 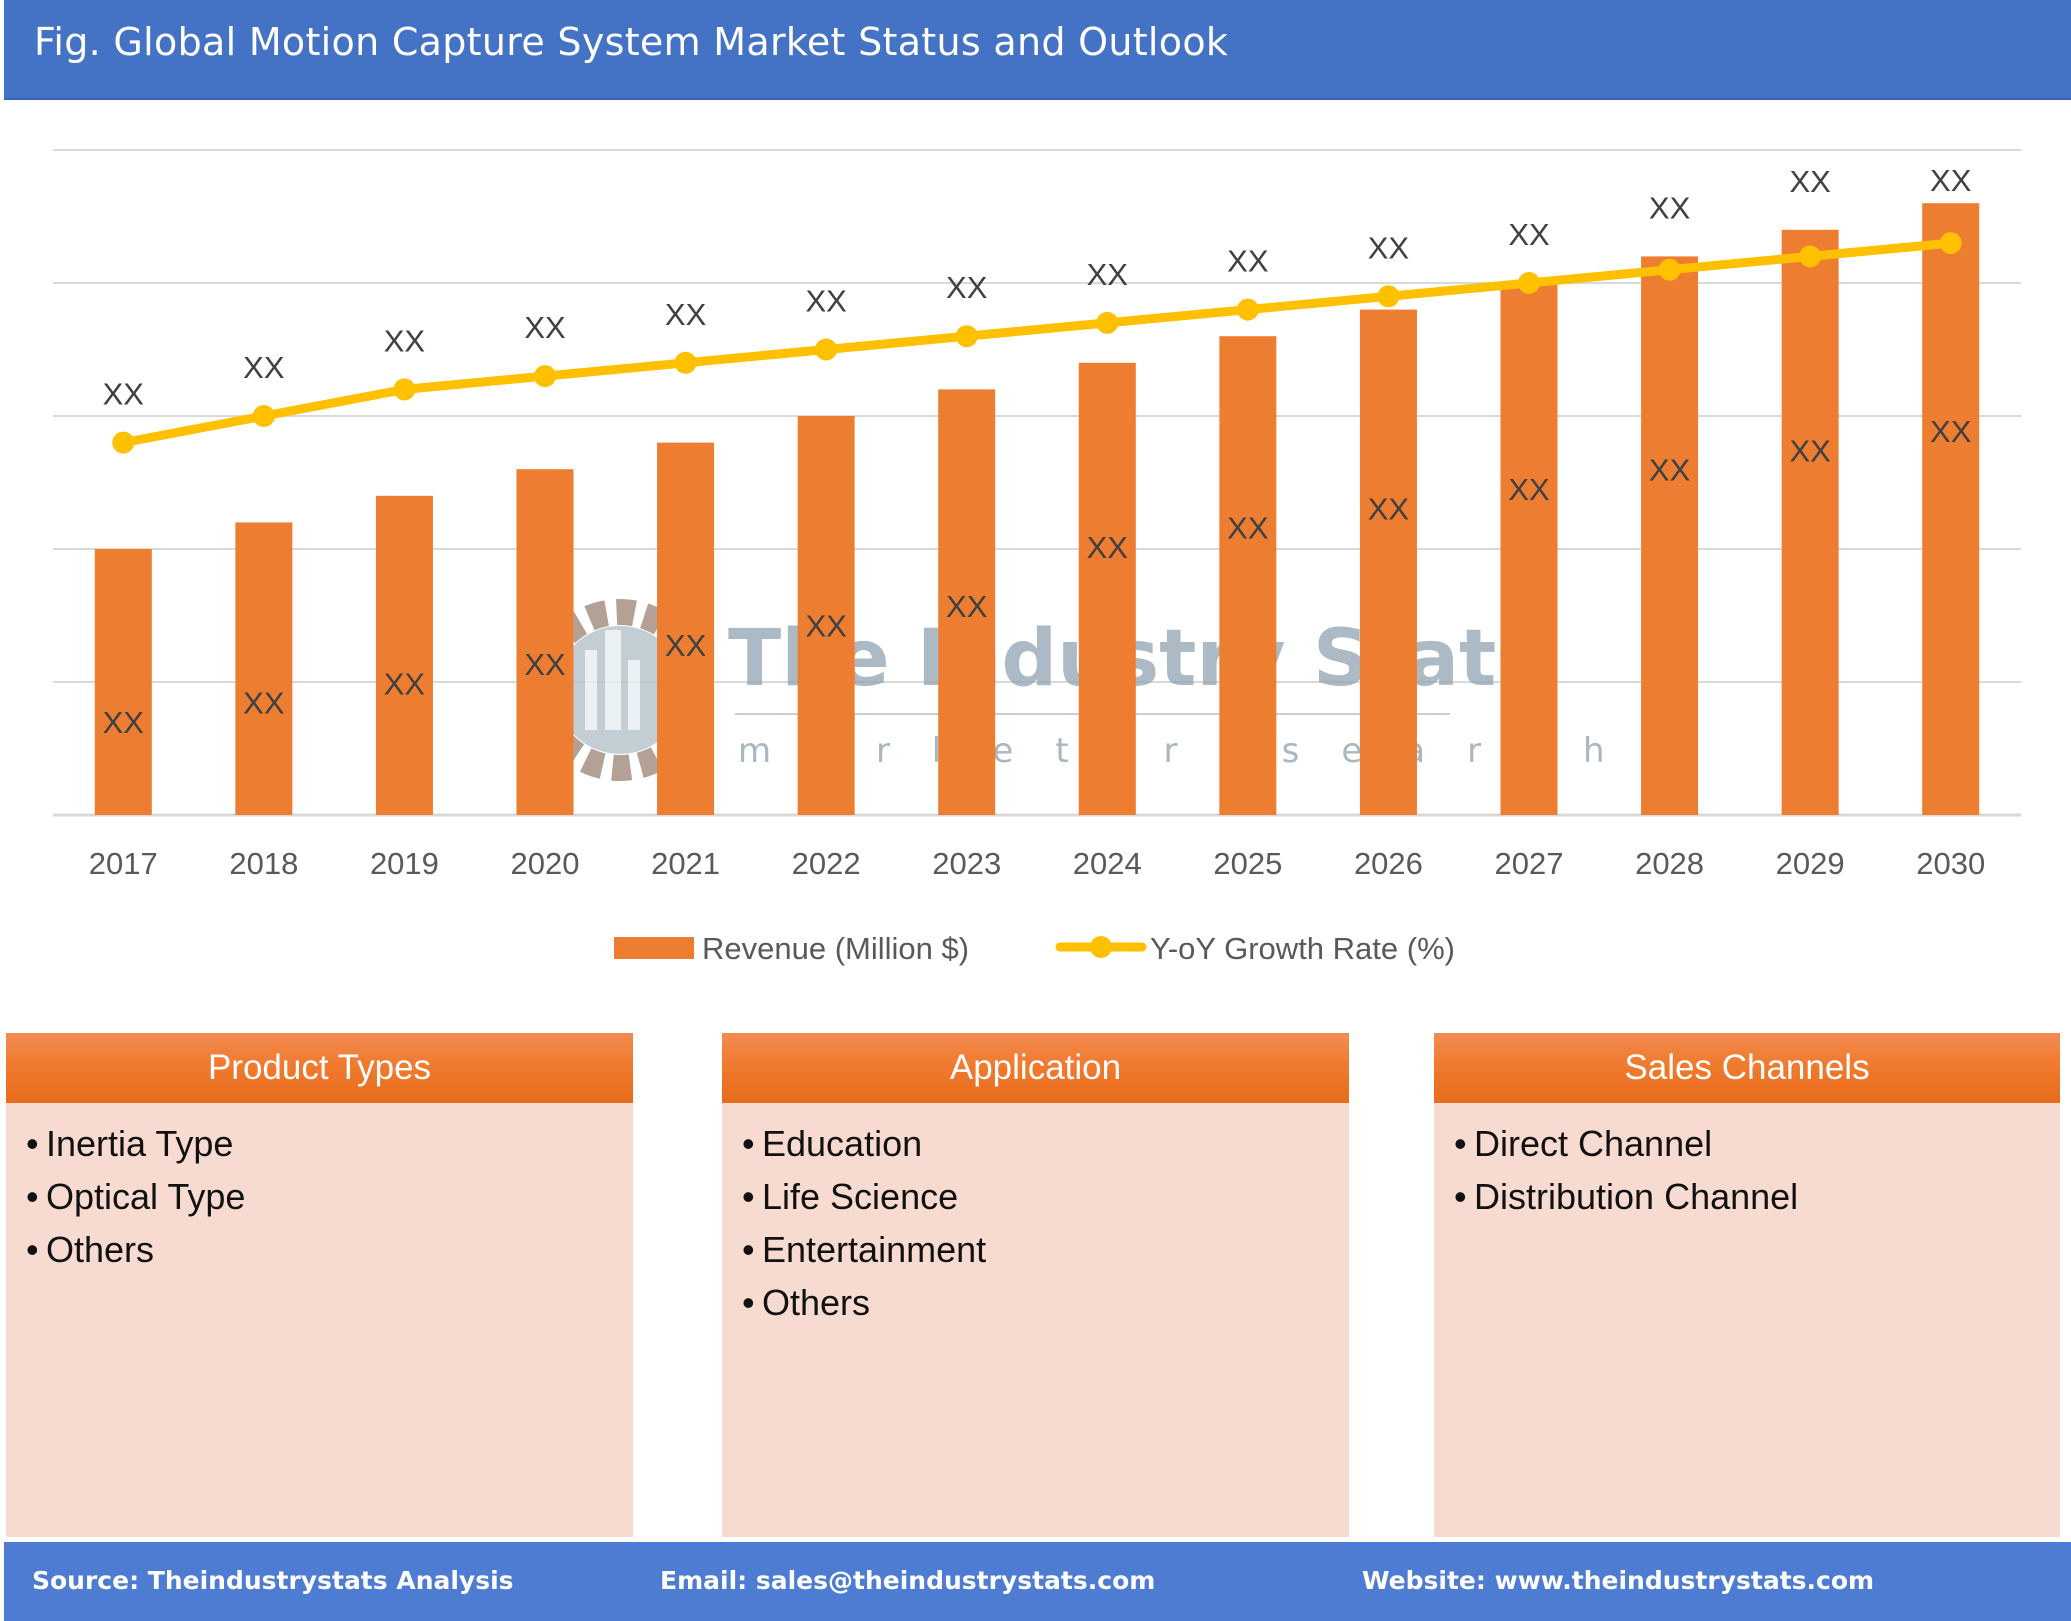 What do you see at coordinates (1302, 948) in the screenshot?
I see `legend-label-growth: Y-oY Growth Rate (%)` at bounding box center [1302, 948].